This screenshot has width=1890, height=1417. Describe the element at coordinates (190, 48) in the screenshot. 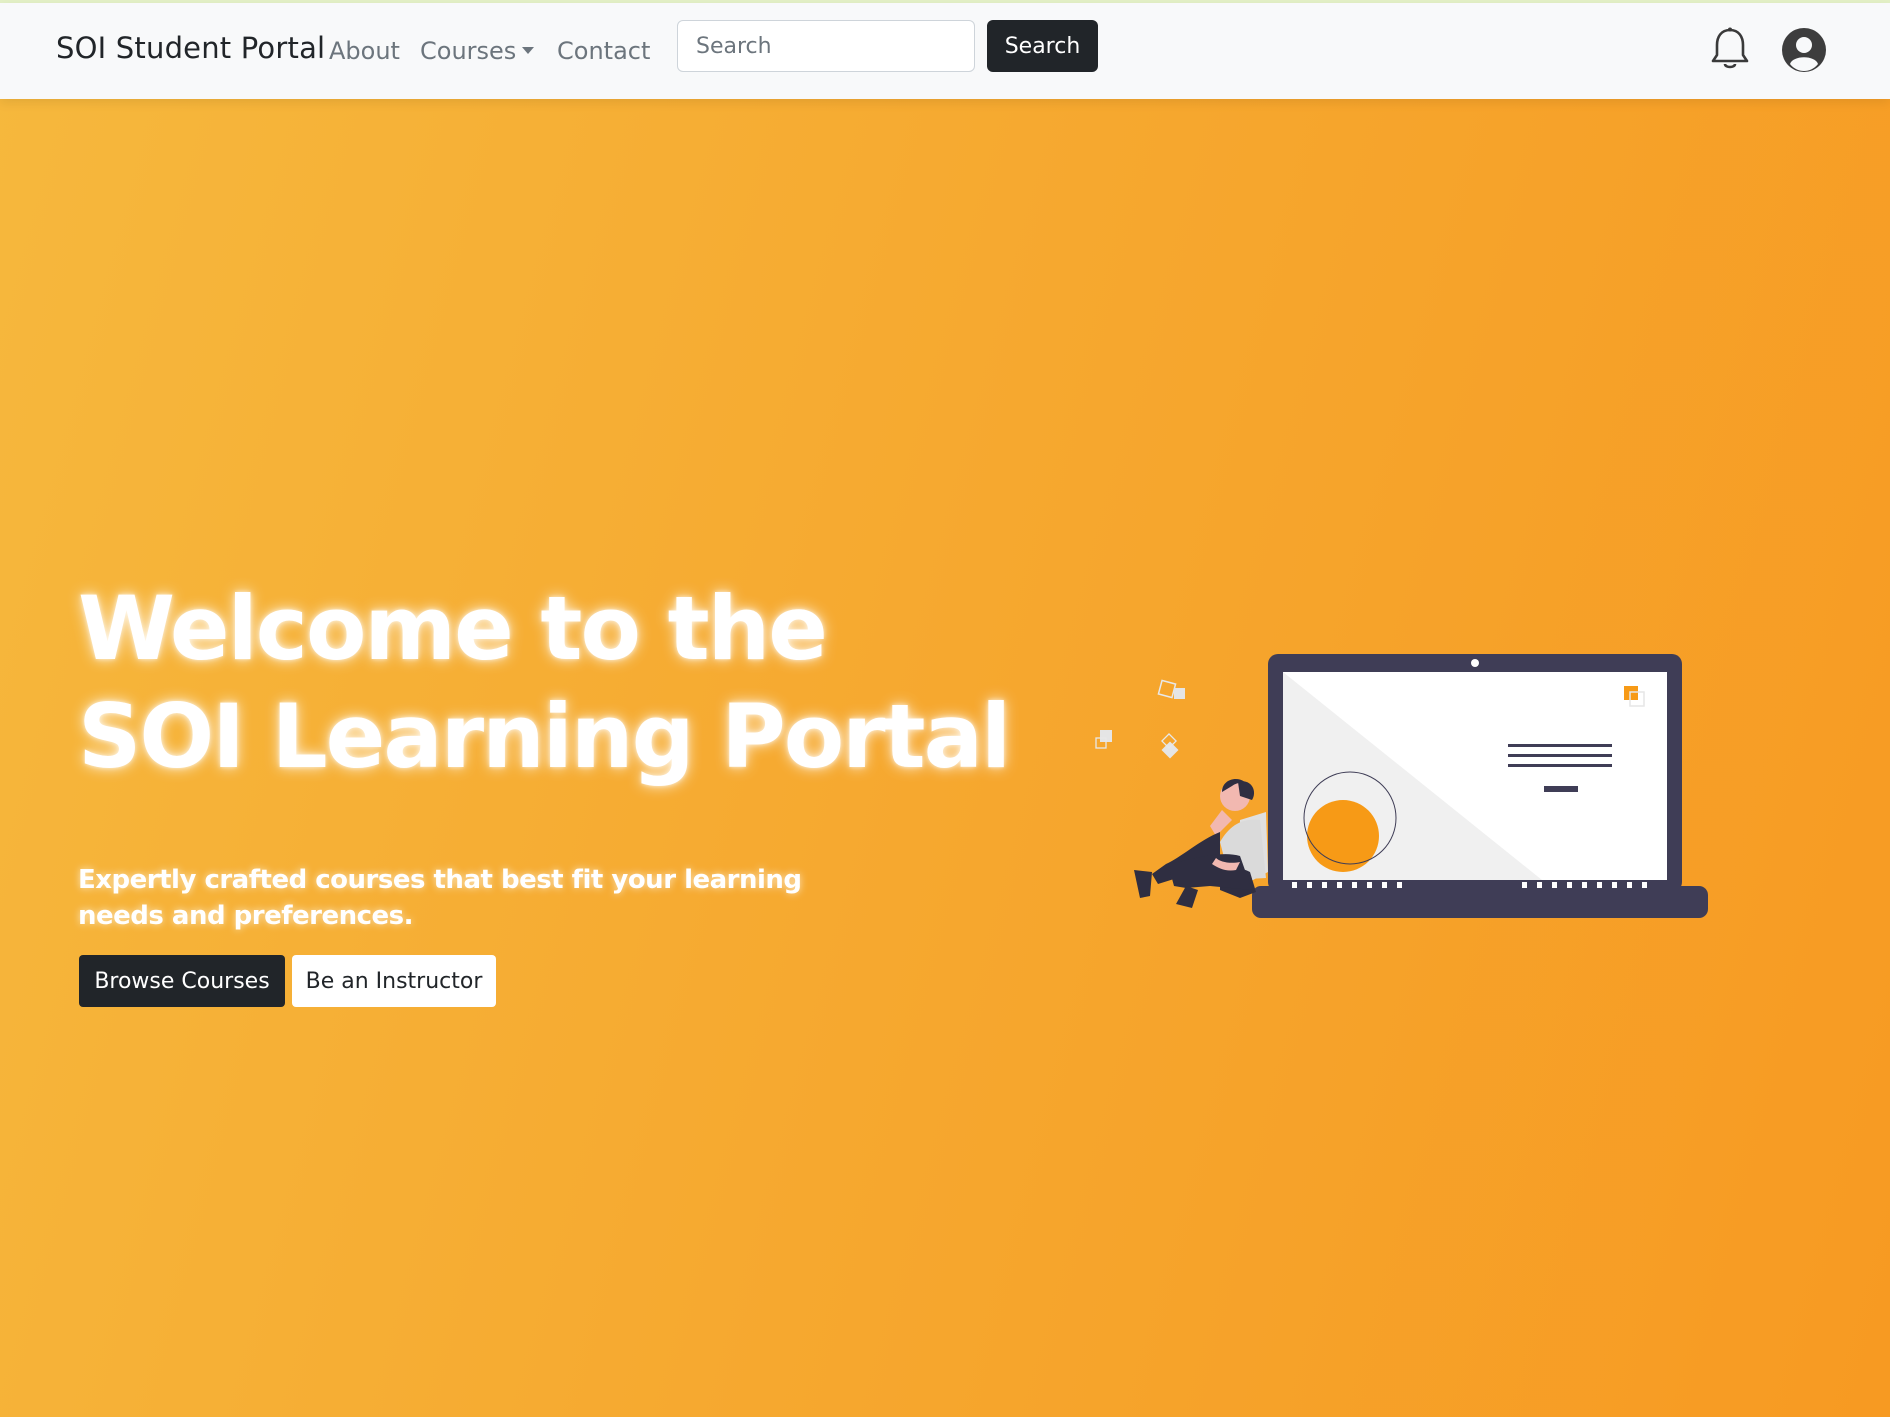

I see `brand-logo-text: SOI Student Portal` at that location.